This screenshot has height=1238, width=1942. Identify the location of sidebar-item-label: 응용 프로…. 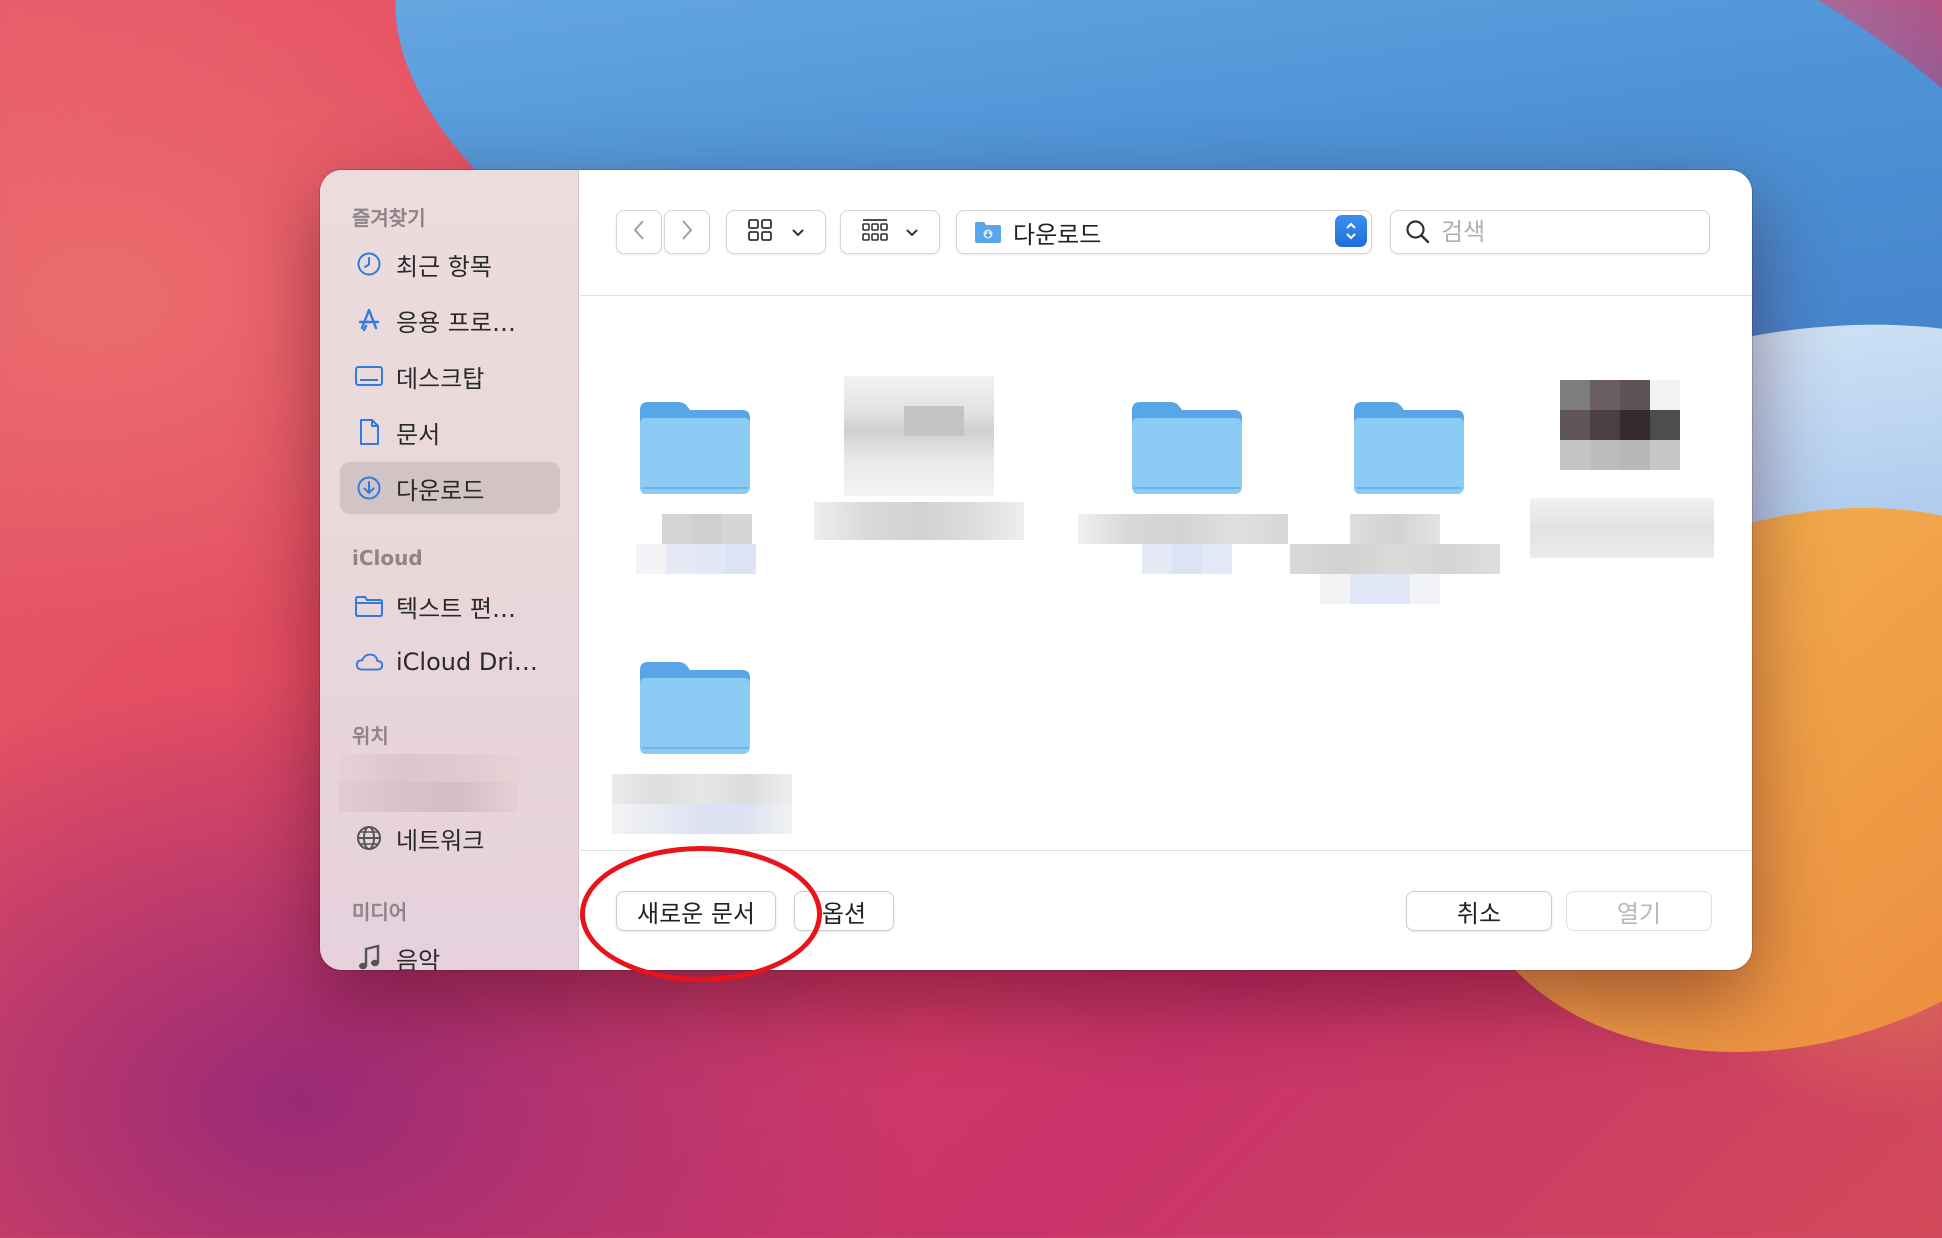
(456, 322).